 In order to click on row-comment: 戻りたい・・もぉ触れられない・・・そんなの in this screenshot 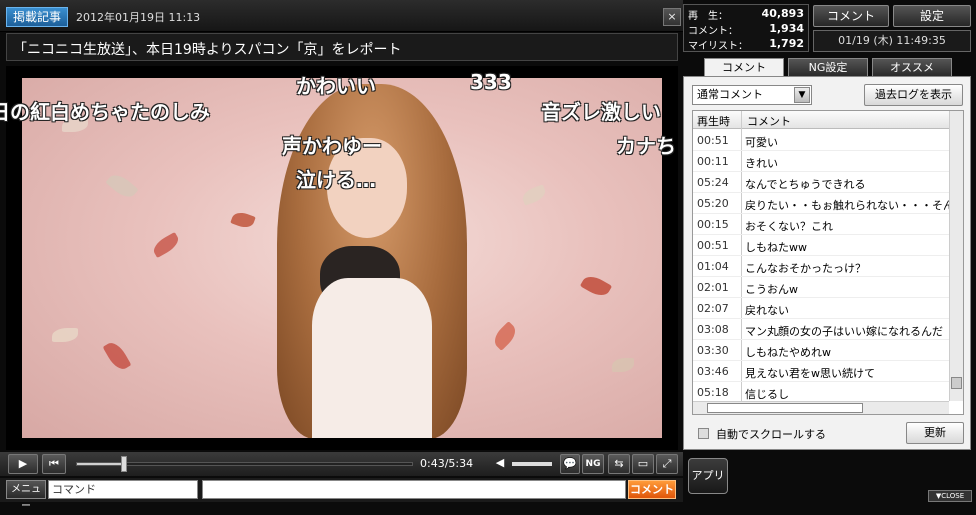, I will do `click(847, 205)`.